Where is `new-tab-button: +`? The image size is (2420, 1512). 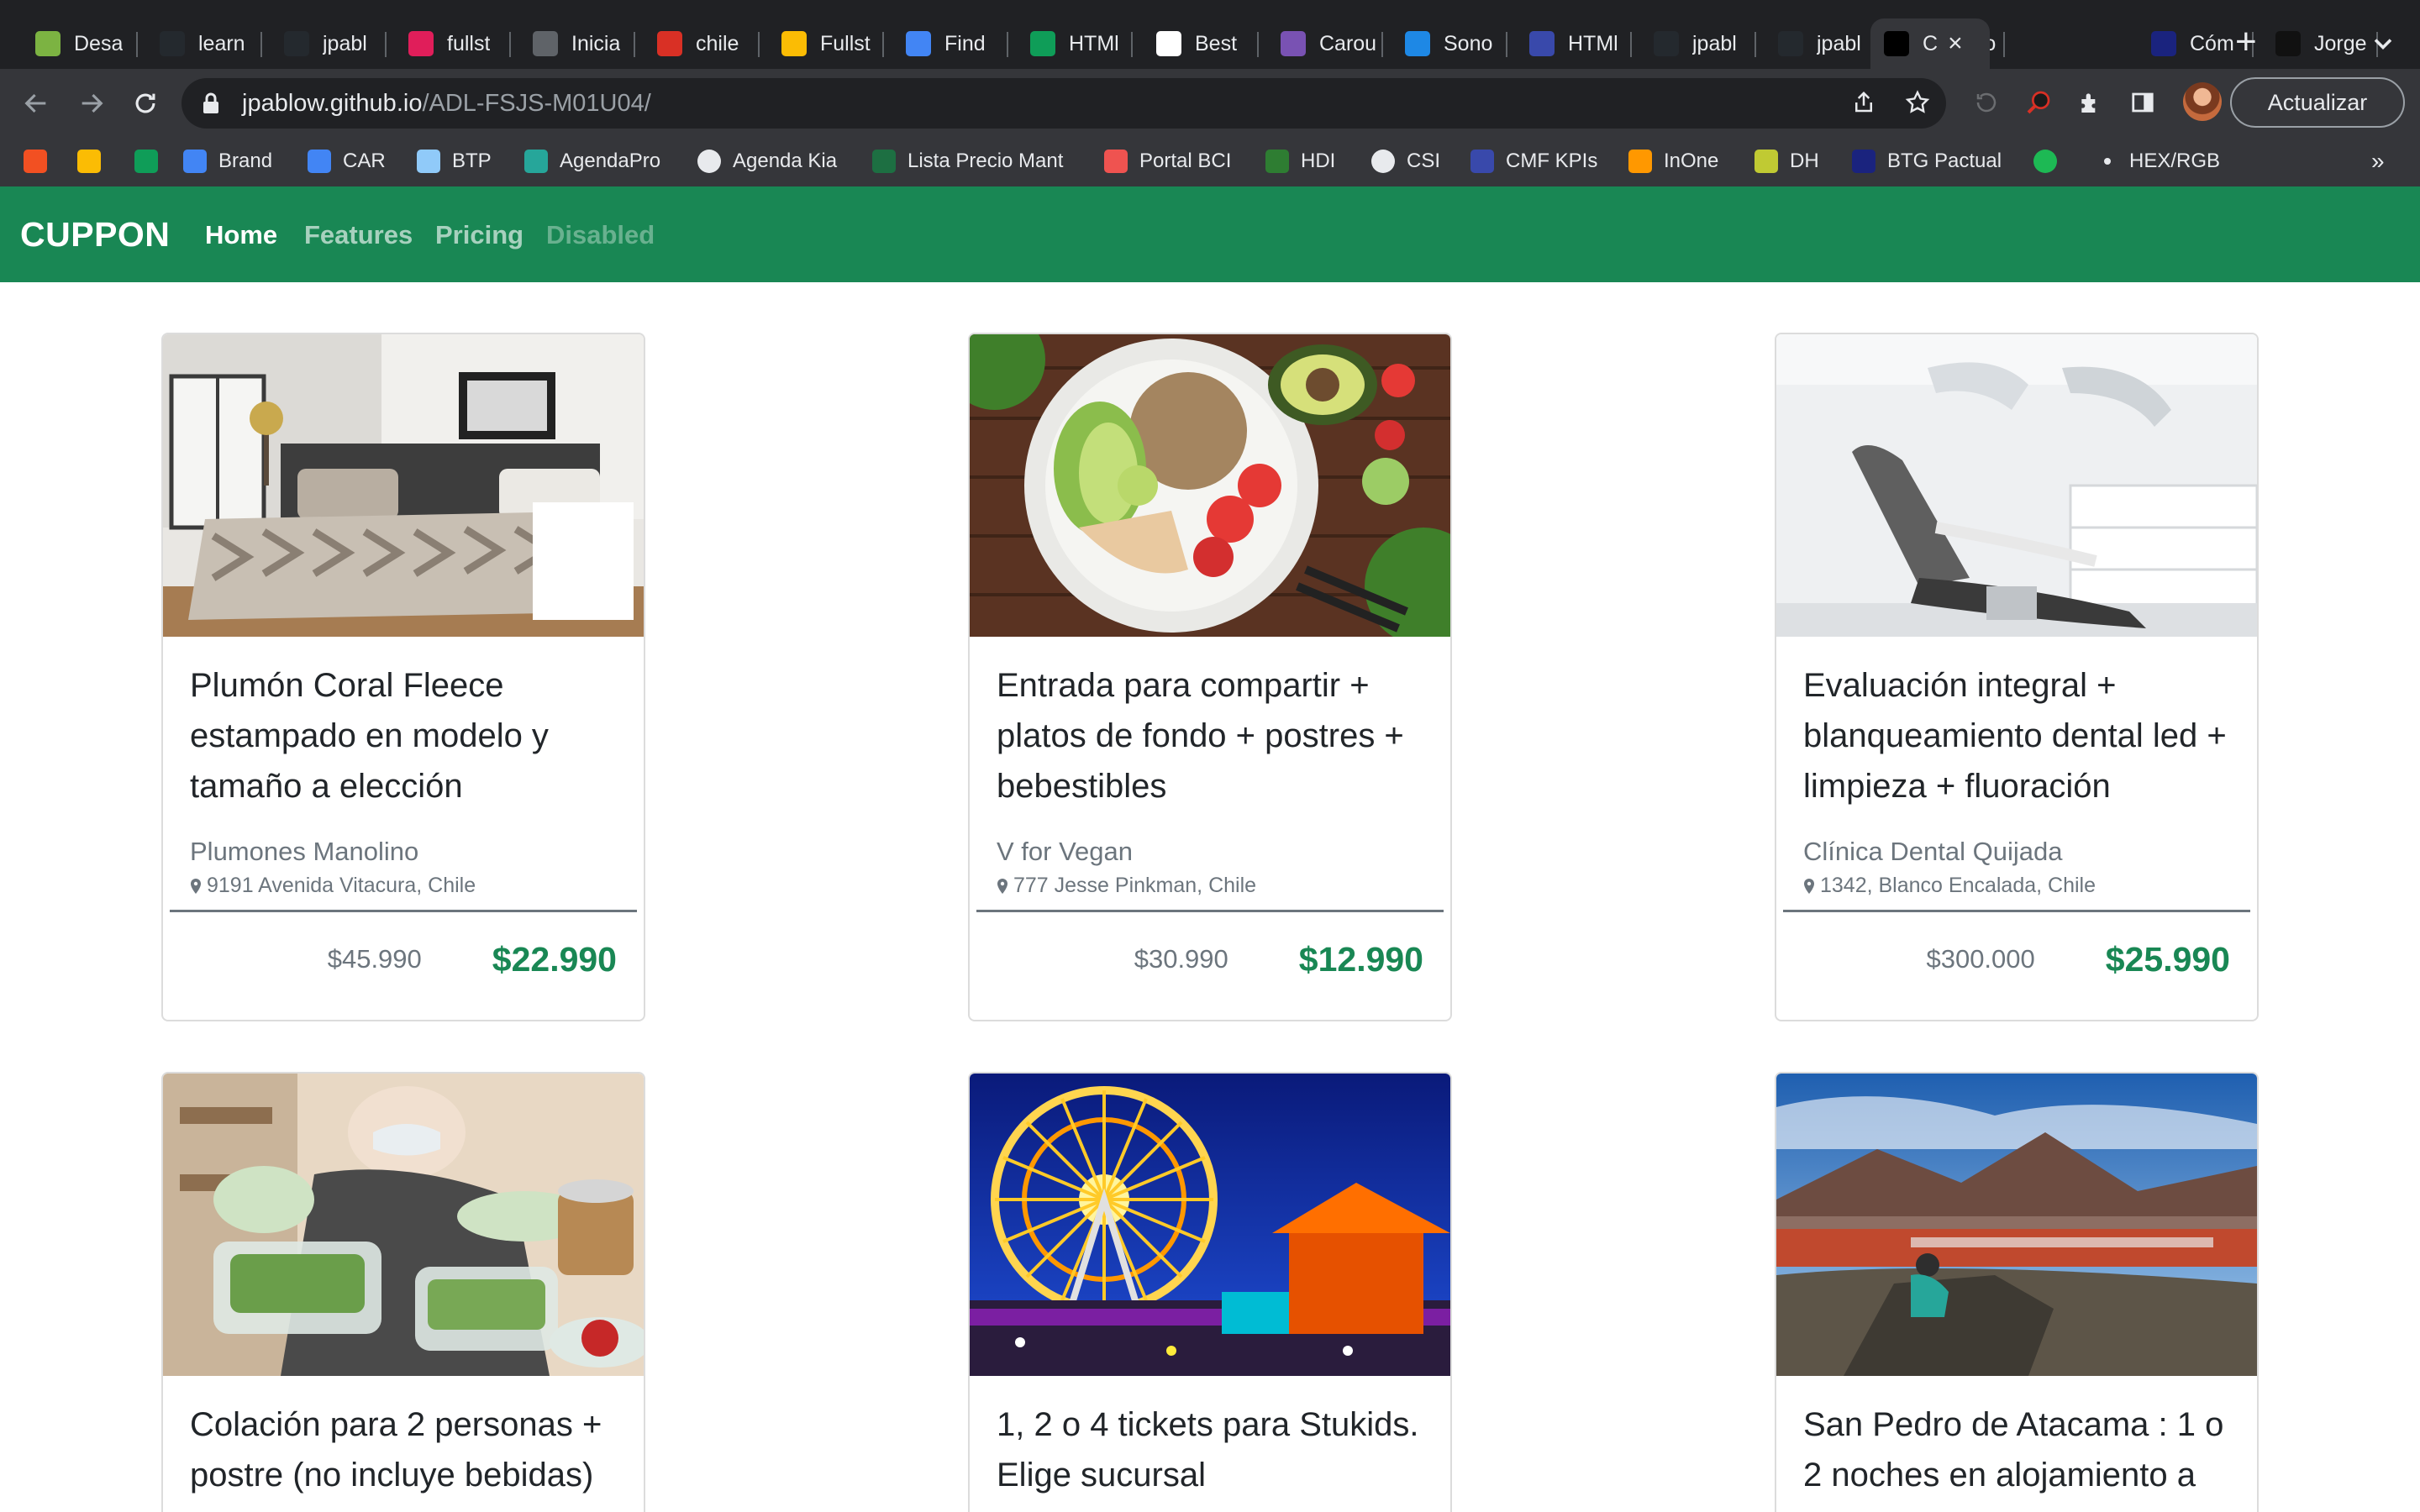
new-tab-button: + is located at coordinates (2246, 42).